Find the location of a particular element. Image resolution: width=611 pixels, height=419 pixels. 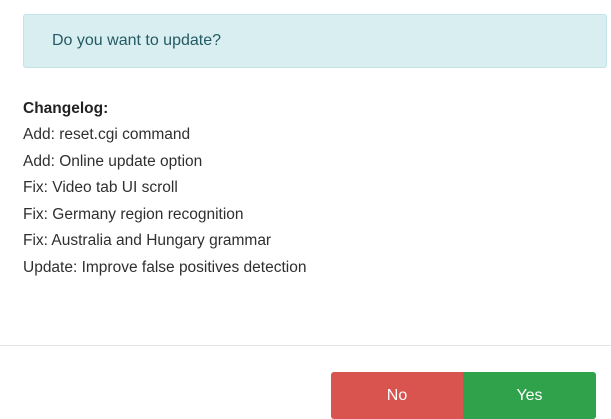

changelog-item: Fix: Video tab UI scroll is located at coordinates (100, 187).